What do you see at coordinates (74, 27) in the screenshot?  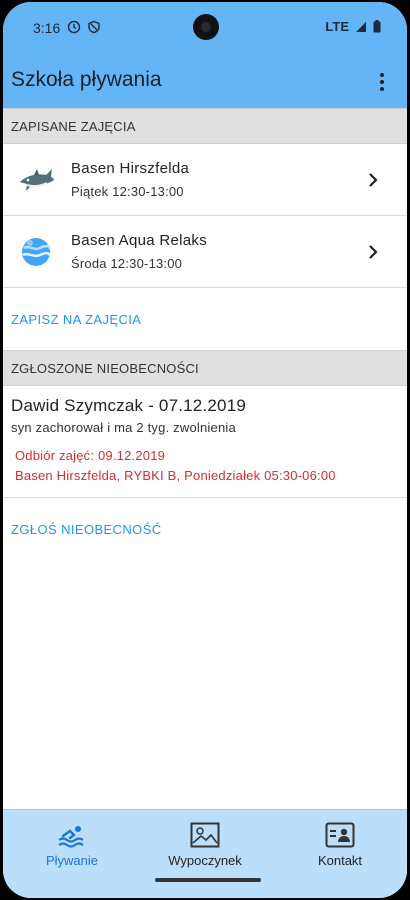 I see `clock-icon` at bounding box center [74, 27].